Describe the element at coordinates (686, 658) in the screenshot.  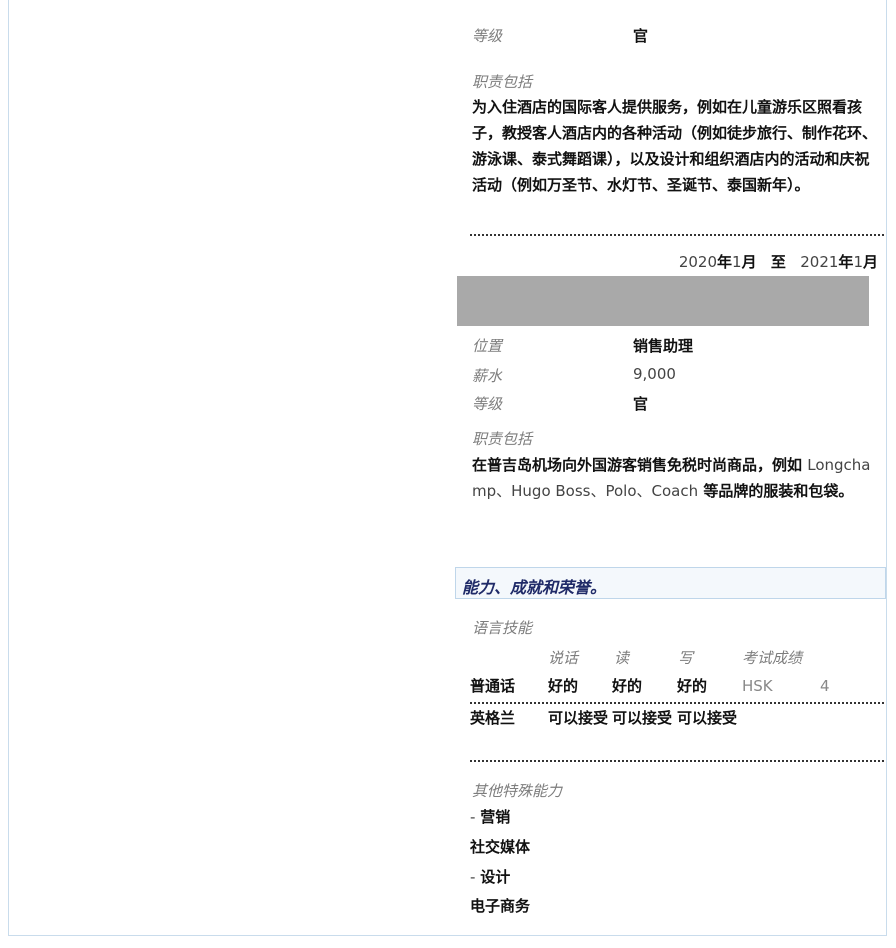
I see `header-write: 写` at that location.